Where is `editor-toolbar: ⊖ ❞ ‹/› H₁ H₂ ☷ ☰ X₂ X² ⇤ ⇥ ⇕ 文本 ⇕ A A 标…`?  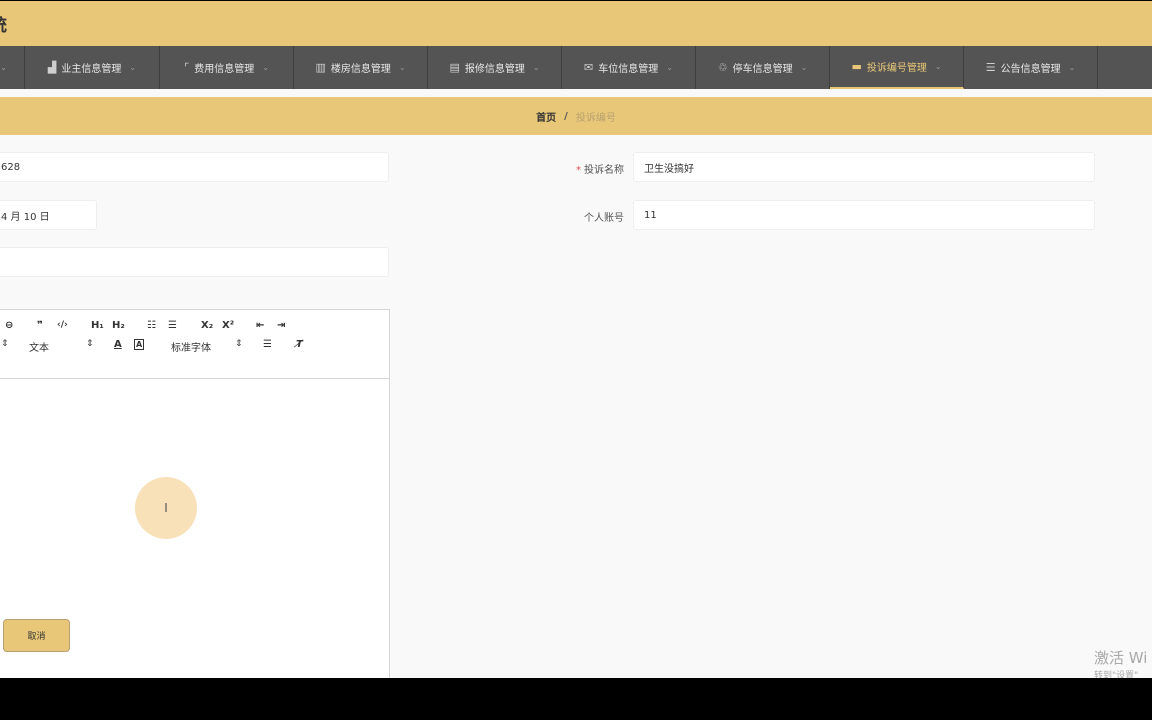 editor-toolbar: ⊖ ❞ ‹/› H₁ H₂ ☷ ☰ X₂ X² ⇤ ⇥ ⇕ 文本 ⇕ A A 标… is located at coordinates (194, 344).